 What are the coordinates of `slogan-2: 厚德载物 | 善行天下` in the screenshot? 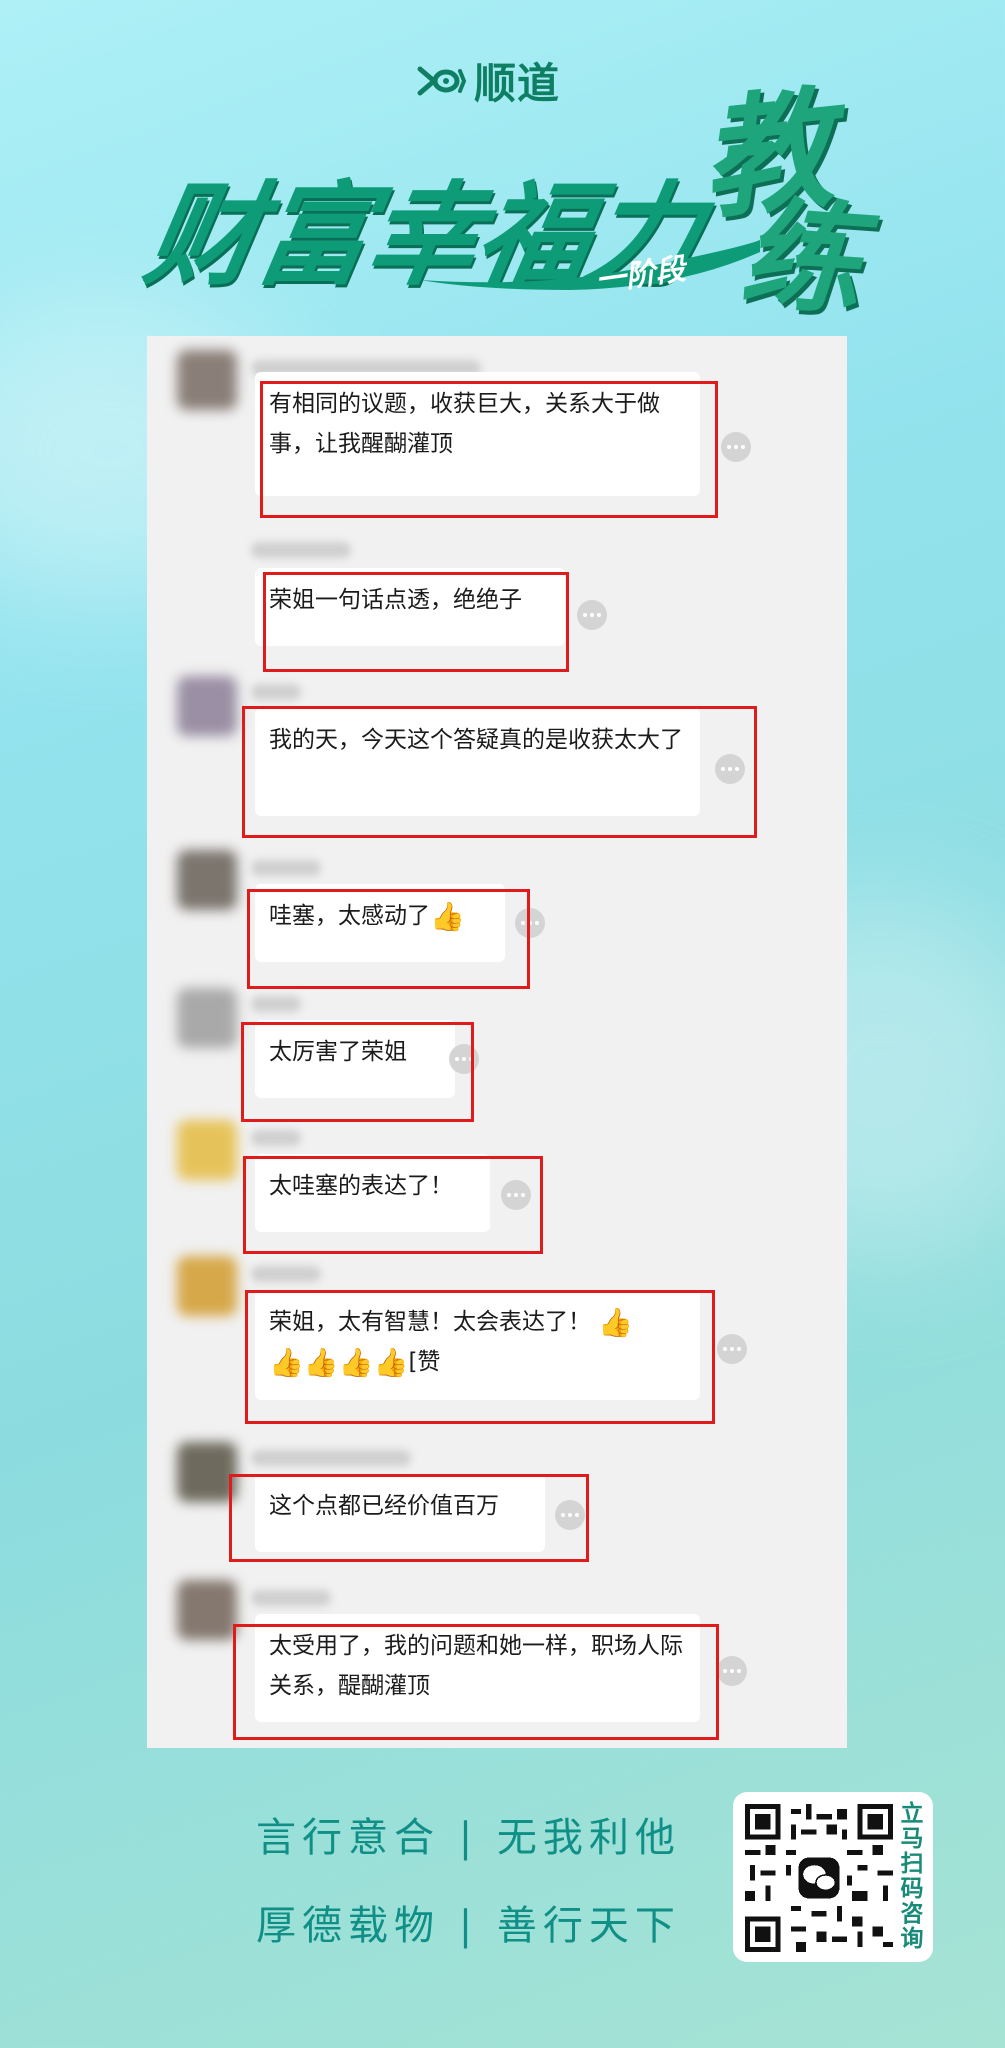 It's located at (468, 1926).